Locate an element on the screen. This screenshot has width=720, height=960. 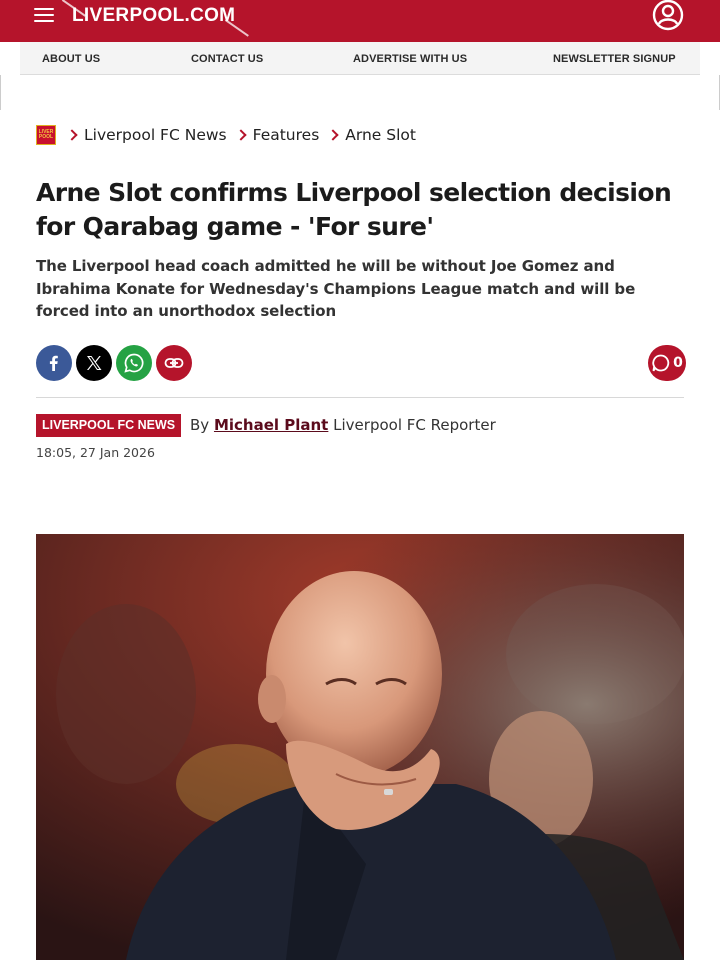
byline-prefix: By is located at coordinates (200, 425).